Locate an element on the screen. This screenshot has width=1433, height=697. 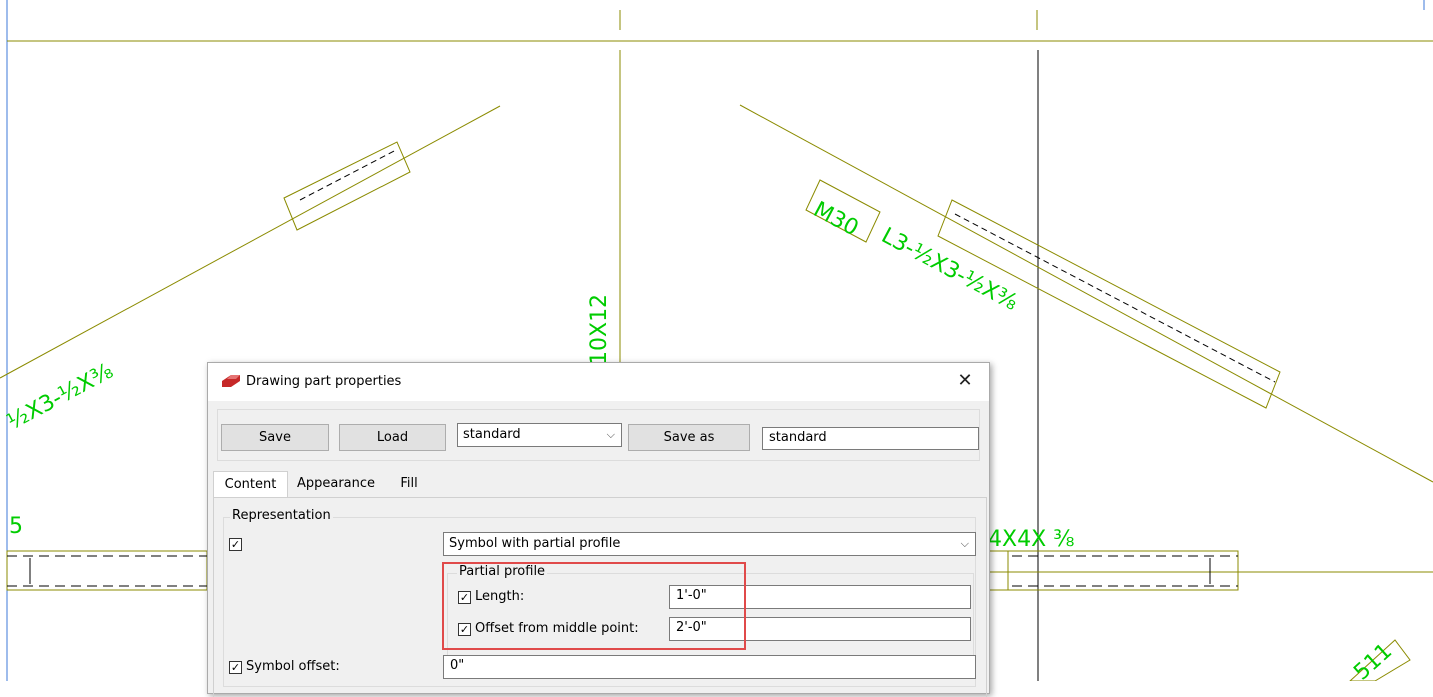
representation-checkbox: ✓ is located at coordinates (235, 544).